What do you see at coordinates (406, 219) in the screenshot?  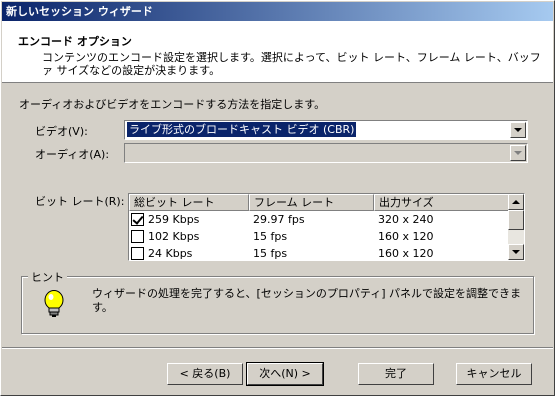 I see `row-size: 320 x 240` at bounding box center [406, 219].